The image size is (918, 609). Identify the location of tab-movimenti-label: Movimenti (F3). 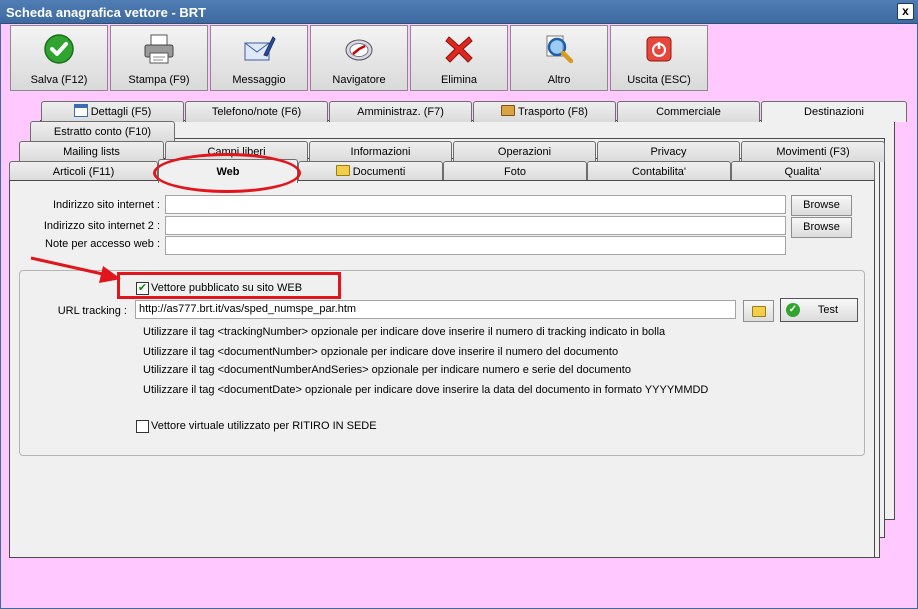
(813, 152).